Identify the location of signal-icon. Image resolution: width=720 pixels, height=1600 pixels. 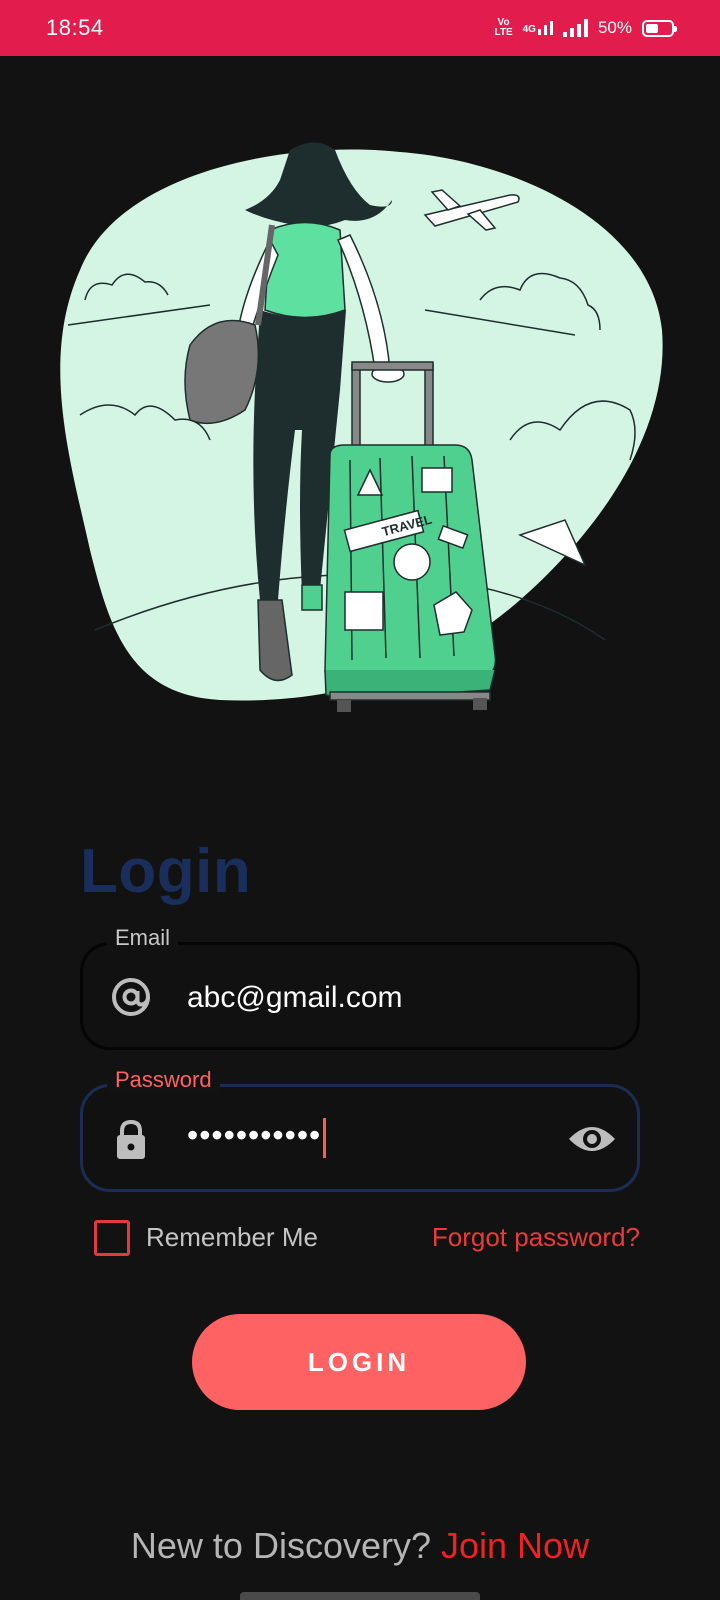
(575, 28).